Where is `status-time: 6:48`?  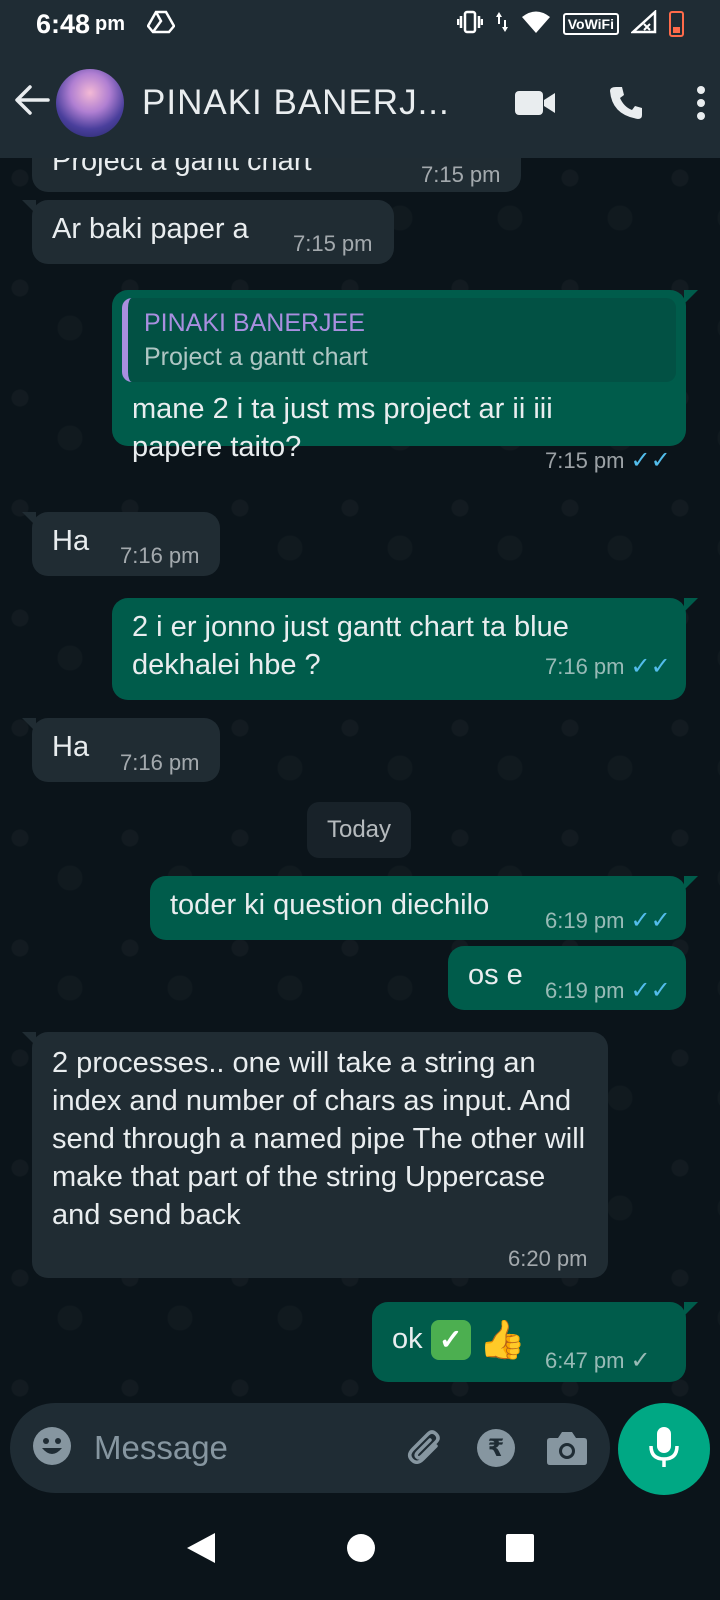
status-time: 6:48 is located at coordinates (63, 23).